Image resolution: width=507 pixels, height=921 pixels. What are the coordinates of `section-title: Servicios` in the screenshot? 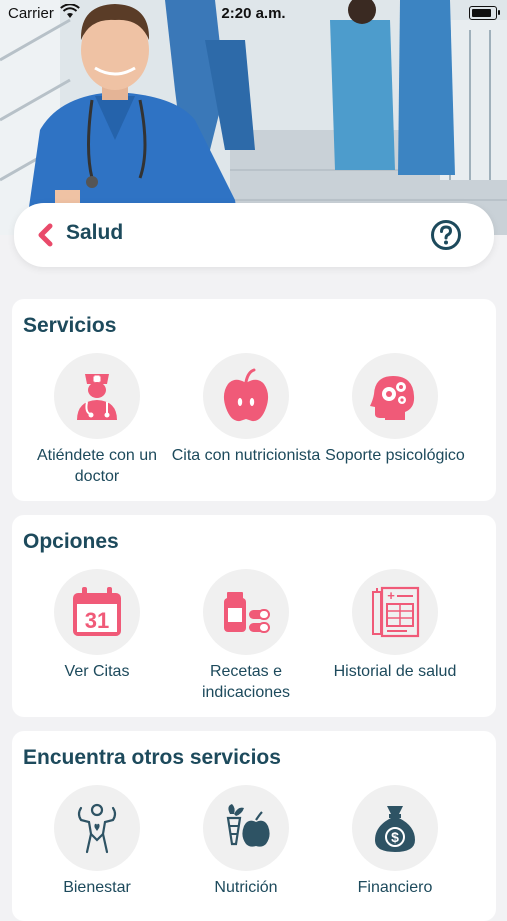 It's located at (70, 325).